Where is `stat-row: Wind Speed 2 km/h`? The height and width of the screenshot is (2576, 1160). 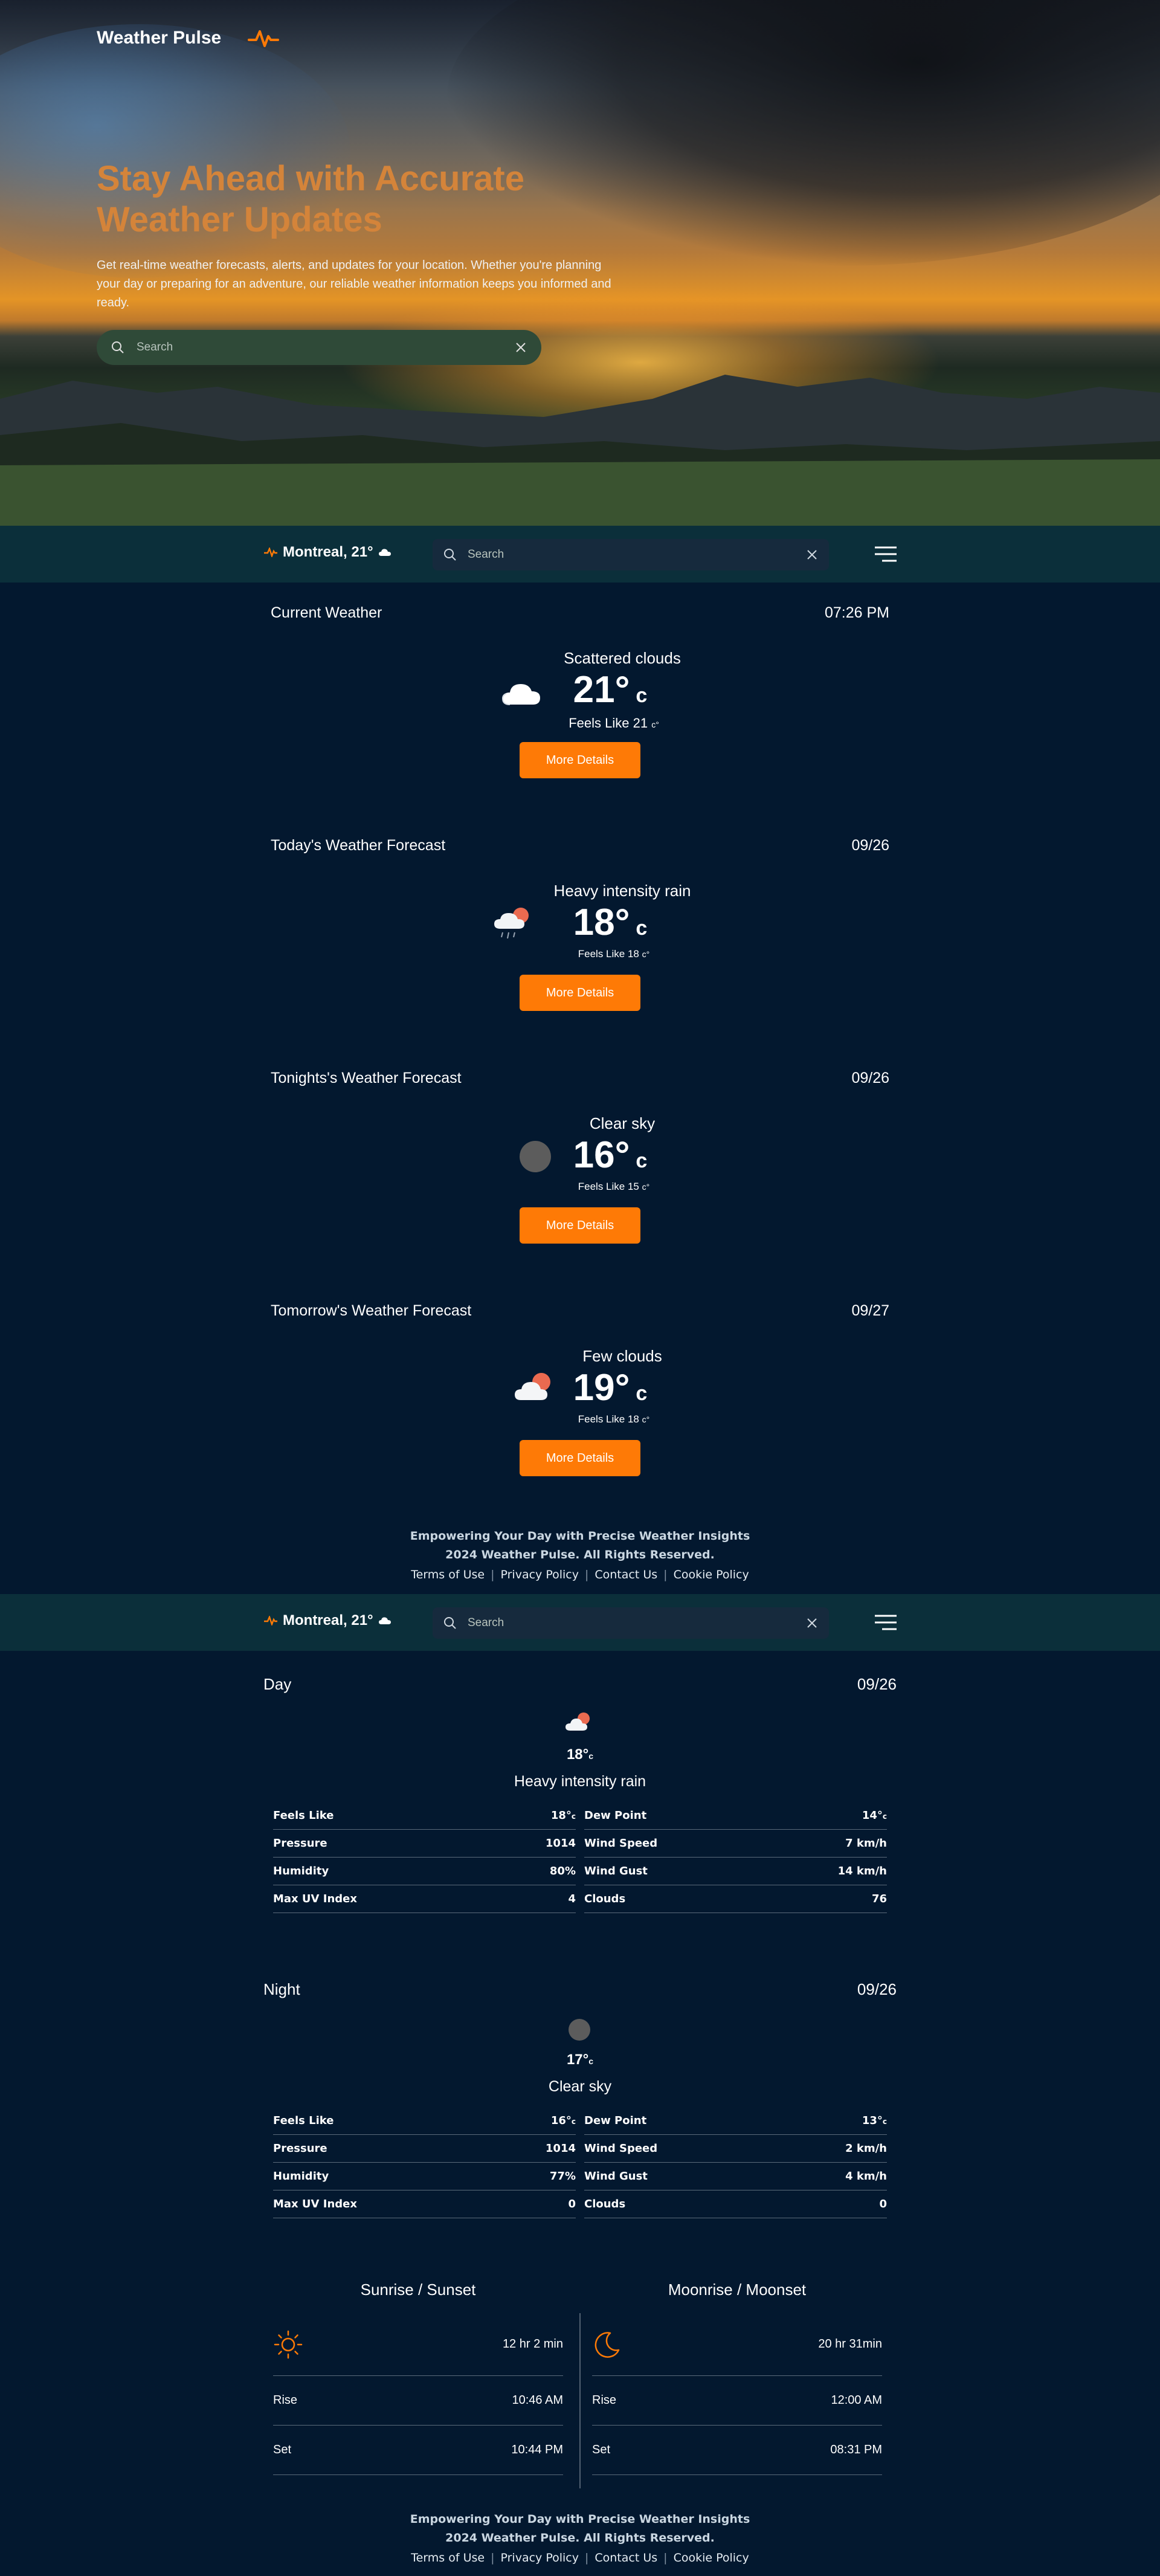
stat-row: Wind Speed 2 km/h is located at coordinates (735, 2149).